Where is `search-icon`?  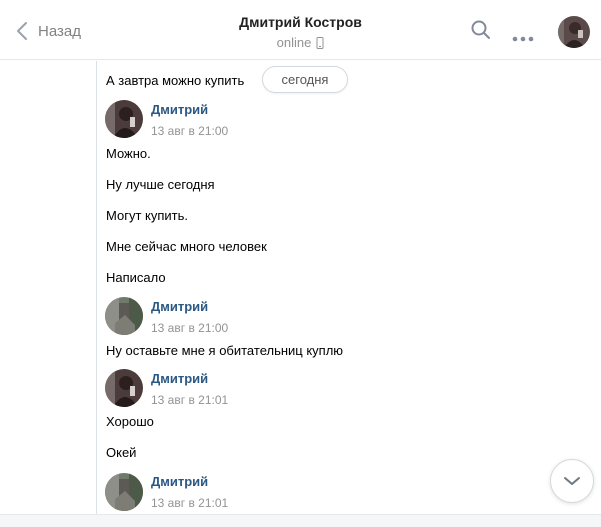
search-icon is located at coordinates (480, 29).